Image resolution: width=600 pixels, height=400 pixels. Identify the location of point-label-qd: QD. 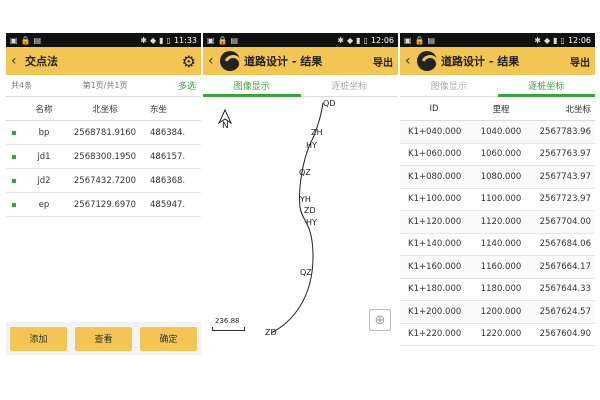
(329, 103).